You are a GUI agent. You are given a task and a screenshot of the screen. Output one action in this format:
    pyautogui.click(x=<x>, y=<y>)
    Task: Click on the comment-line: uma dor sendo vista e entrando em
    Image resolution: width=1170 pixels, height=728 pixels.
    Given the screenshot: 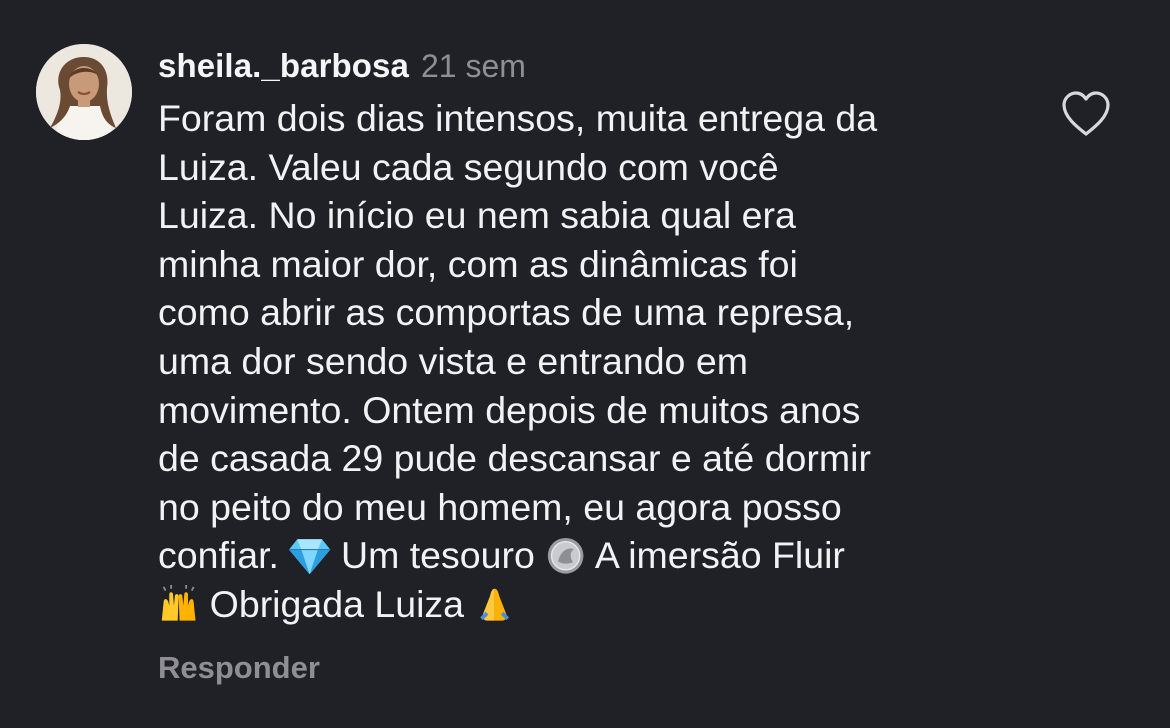 What is the action you would take?
    pyautogui.click(x=453, y=360)
    